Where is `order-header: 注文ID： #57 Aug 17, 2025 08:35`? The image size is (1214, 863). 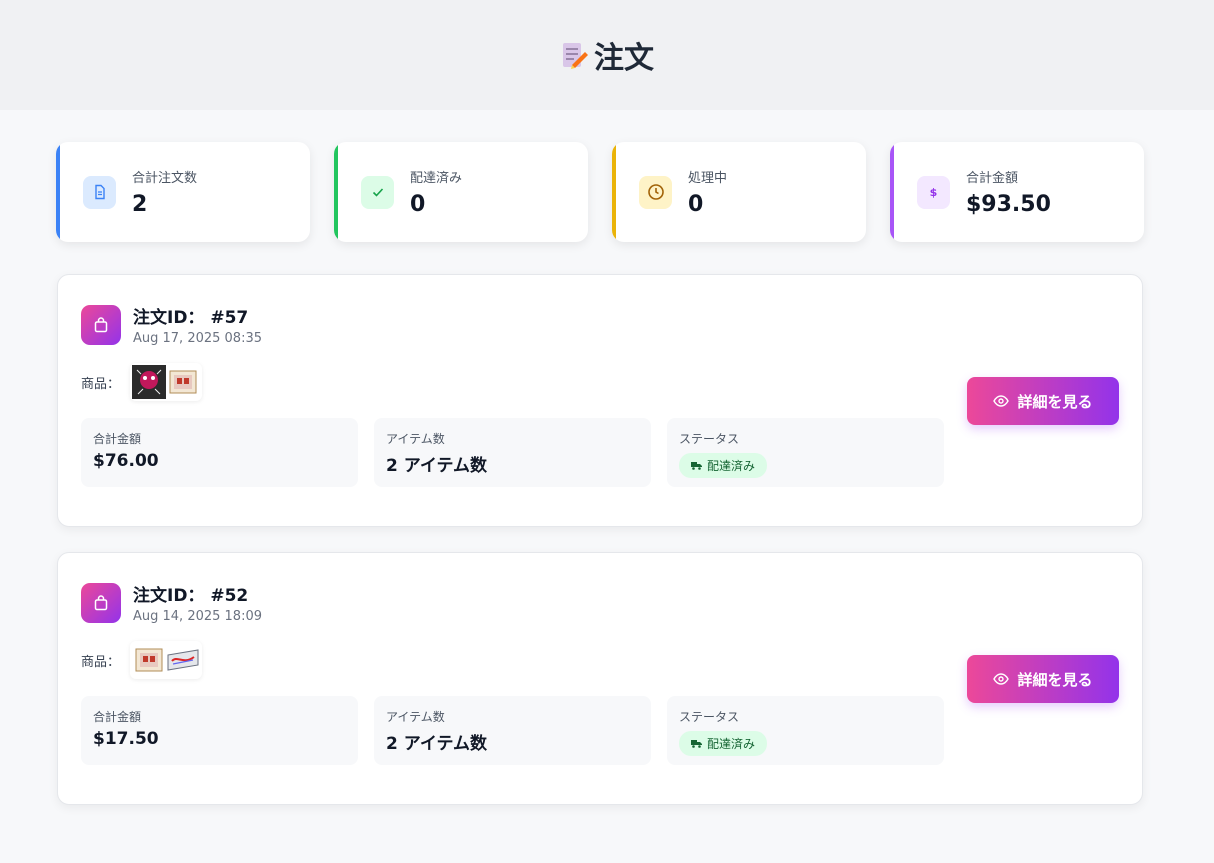
order-header: 注文ID： #57 Aug 17, 2025 08:35 is located at coordinates (171, 324).